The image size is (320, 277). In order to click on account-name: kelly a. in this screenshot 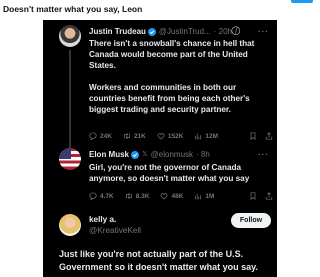, I will do `click(102, 219)`.